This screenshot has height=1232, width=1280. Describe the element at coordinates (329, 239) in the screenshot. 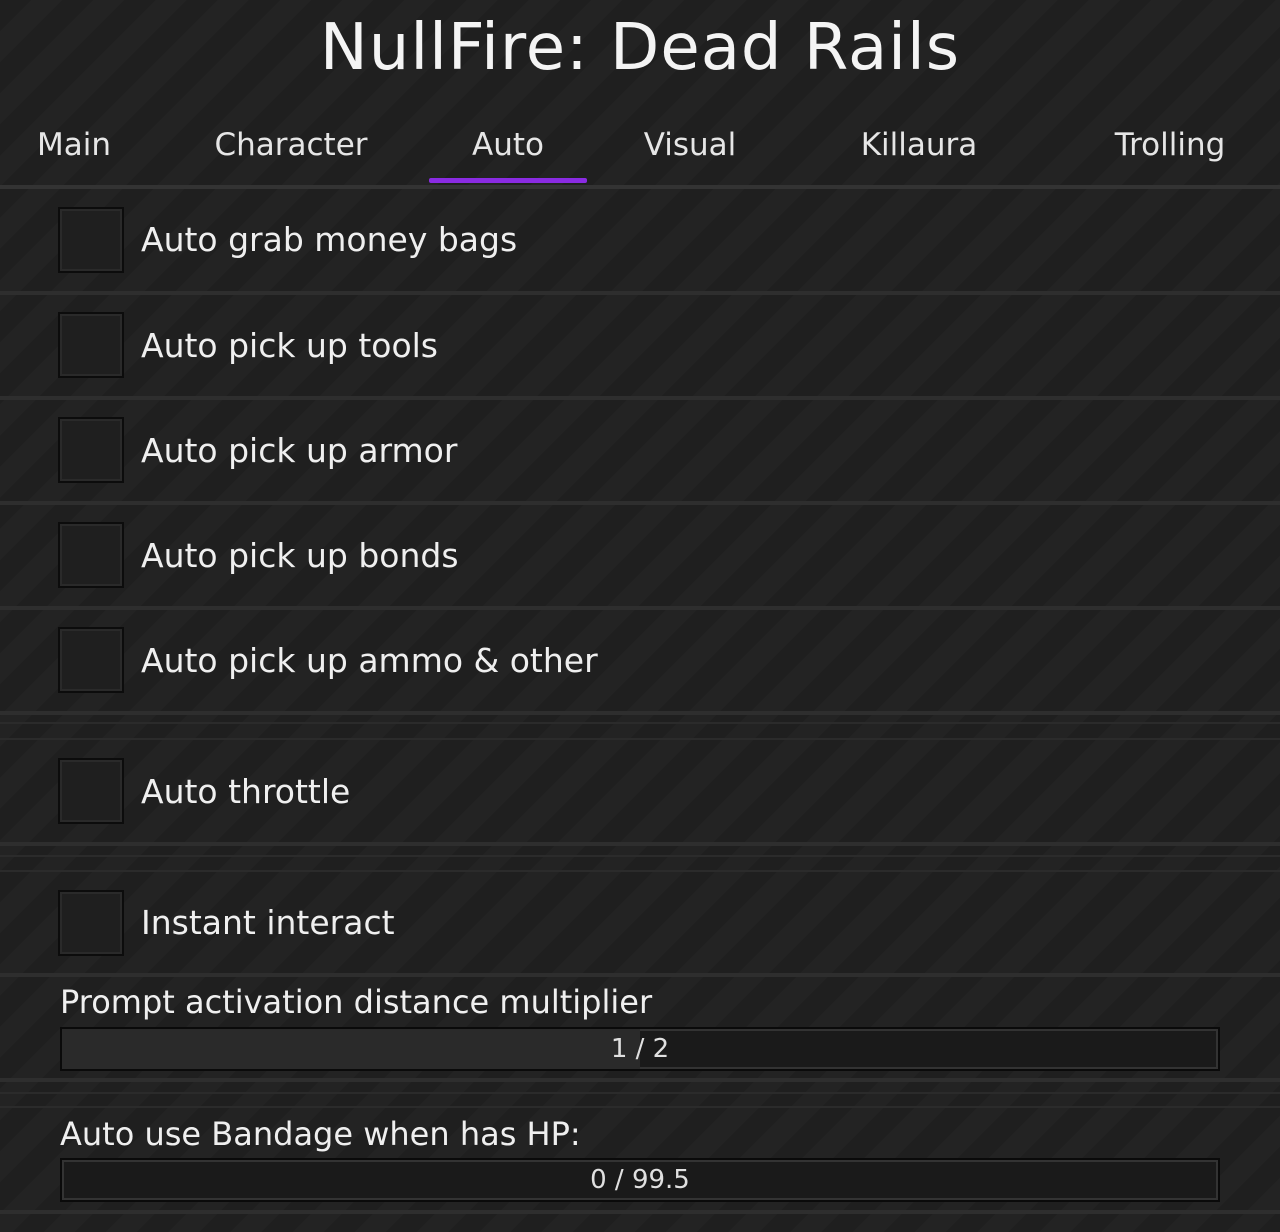

I see `toggle-label: Auto grab money bags` at that location.